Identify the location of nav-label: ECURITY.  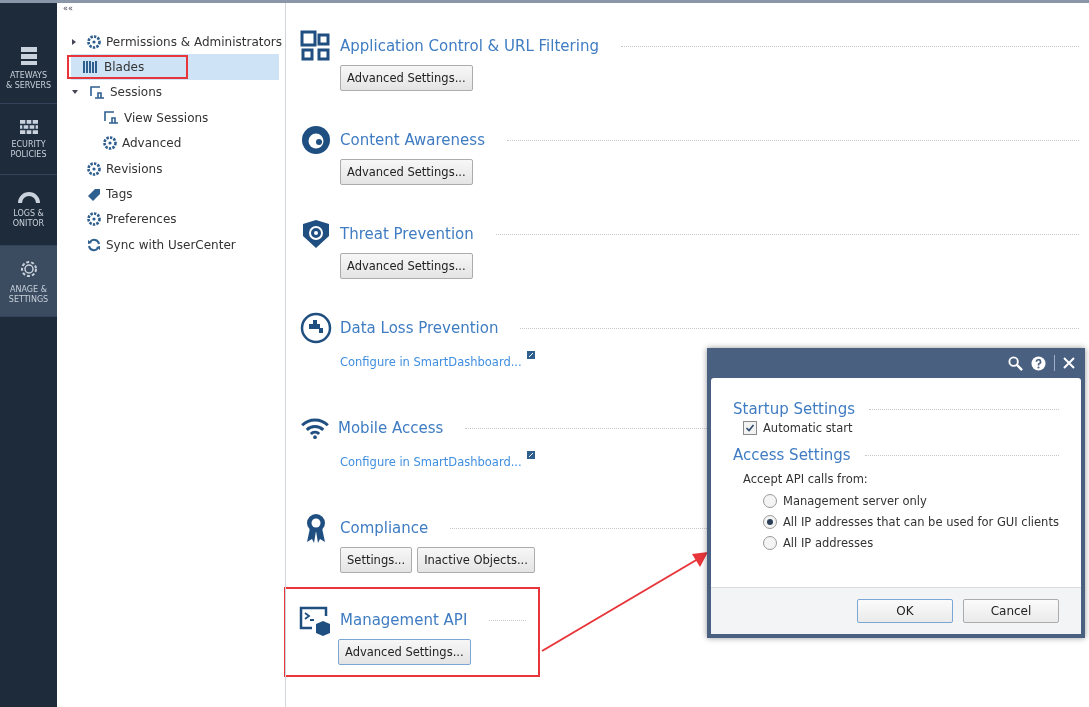
(28, 144).